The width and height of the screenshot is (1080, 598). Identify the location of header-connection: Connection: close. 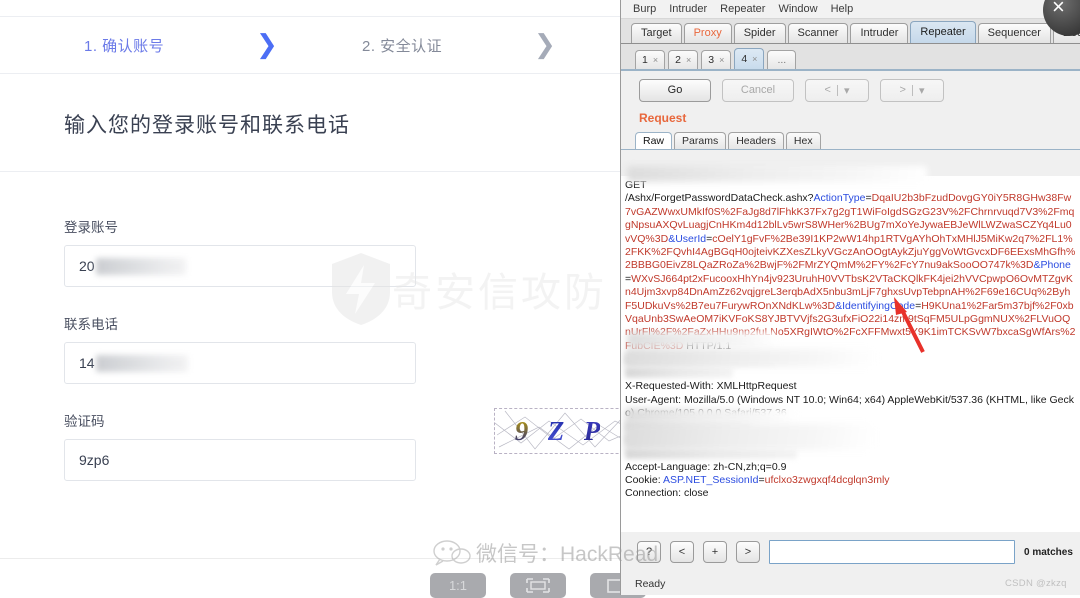
(667, 493).